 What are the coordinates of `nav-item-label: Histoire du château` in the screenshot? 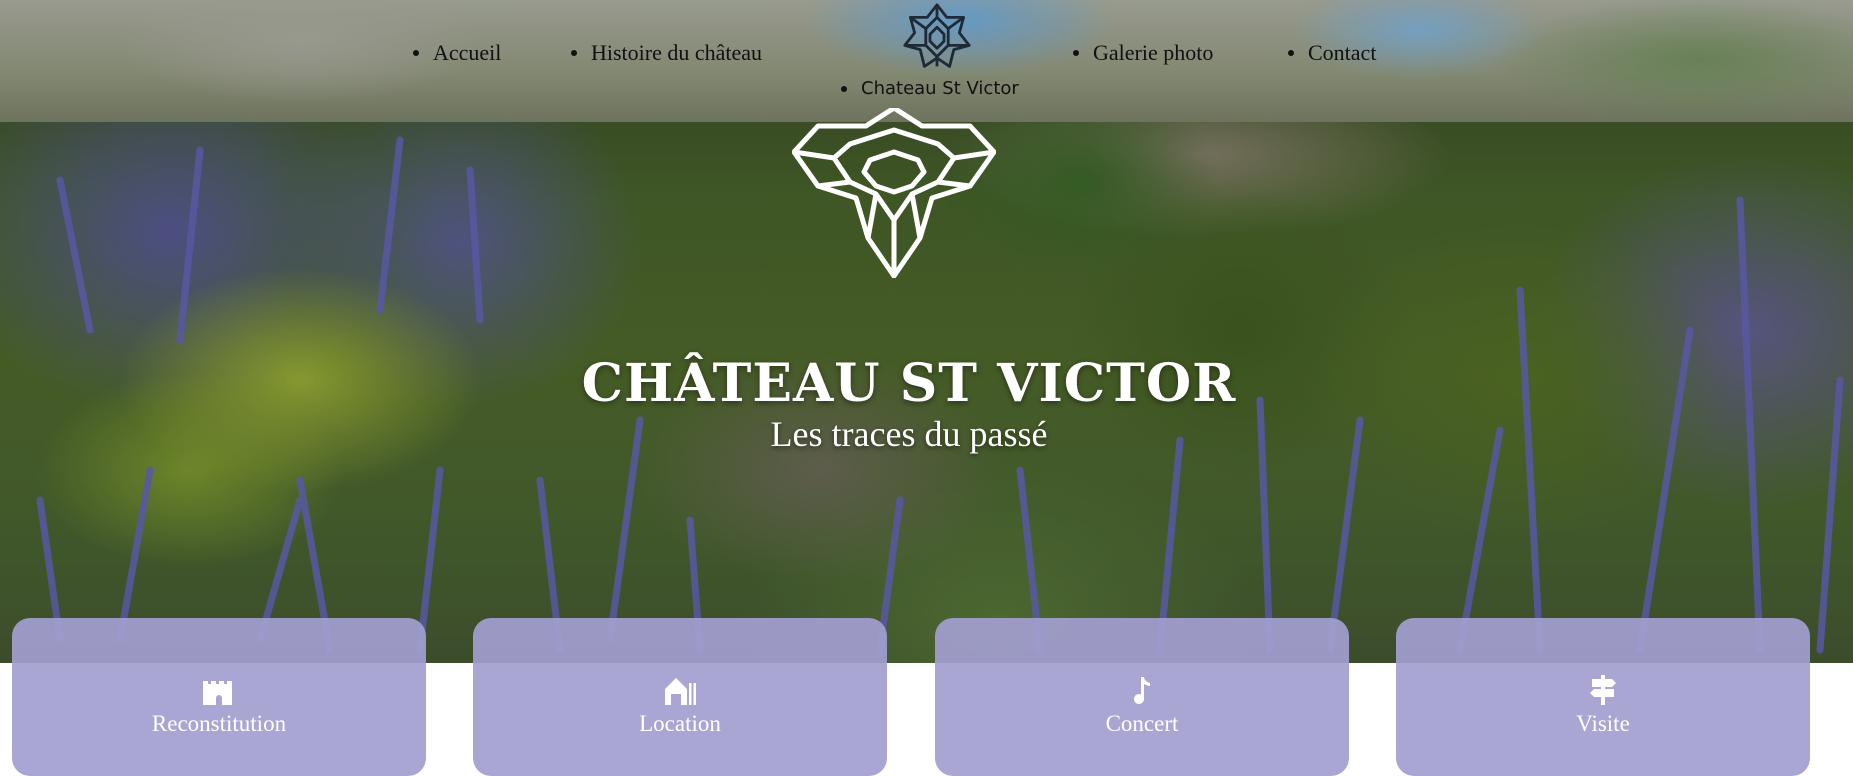 It's located at (677, 52).